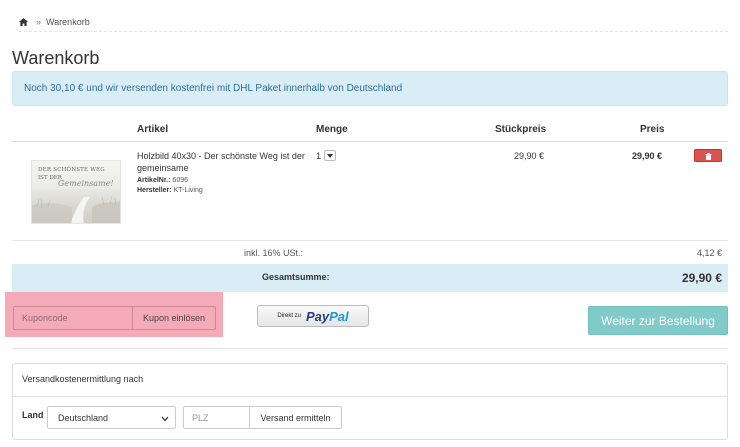 This screenshot has height=447, width=740. I want to click on section-divider, so click(370, 348).